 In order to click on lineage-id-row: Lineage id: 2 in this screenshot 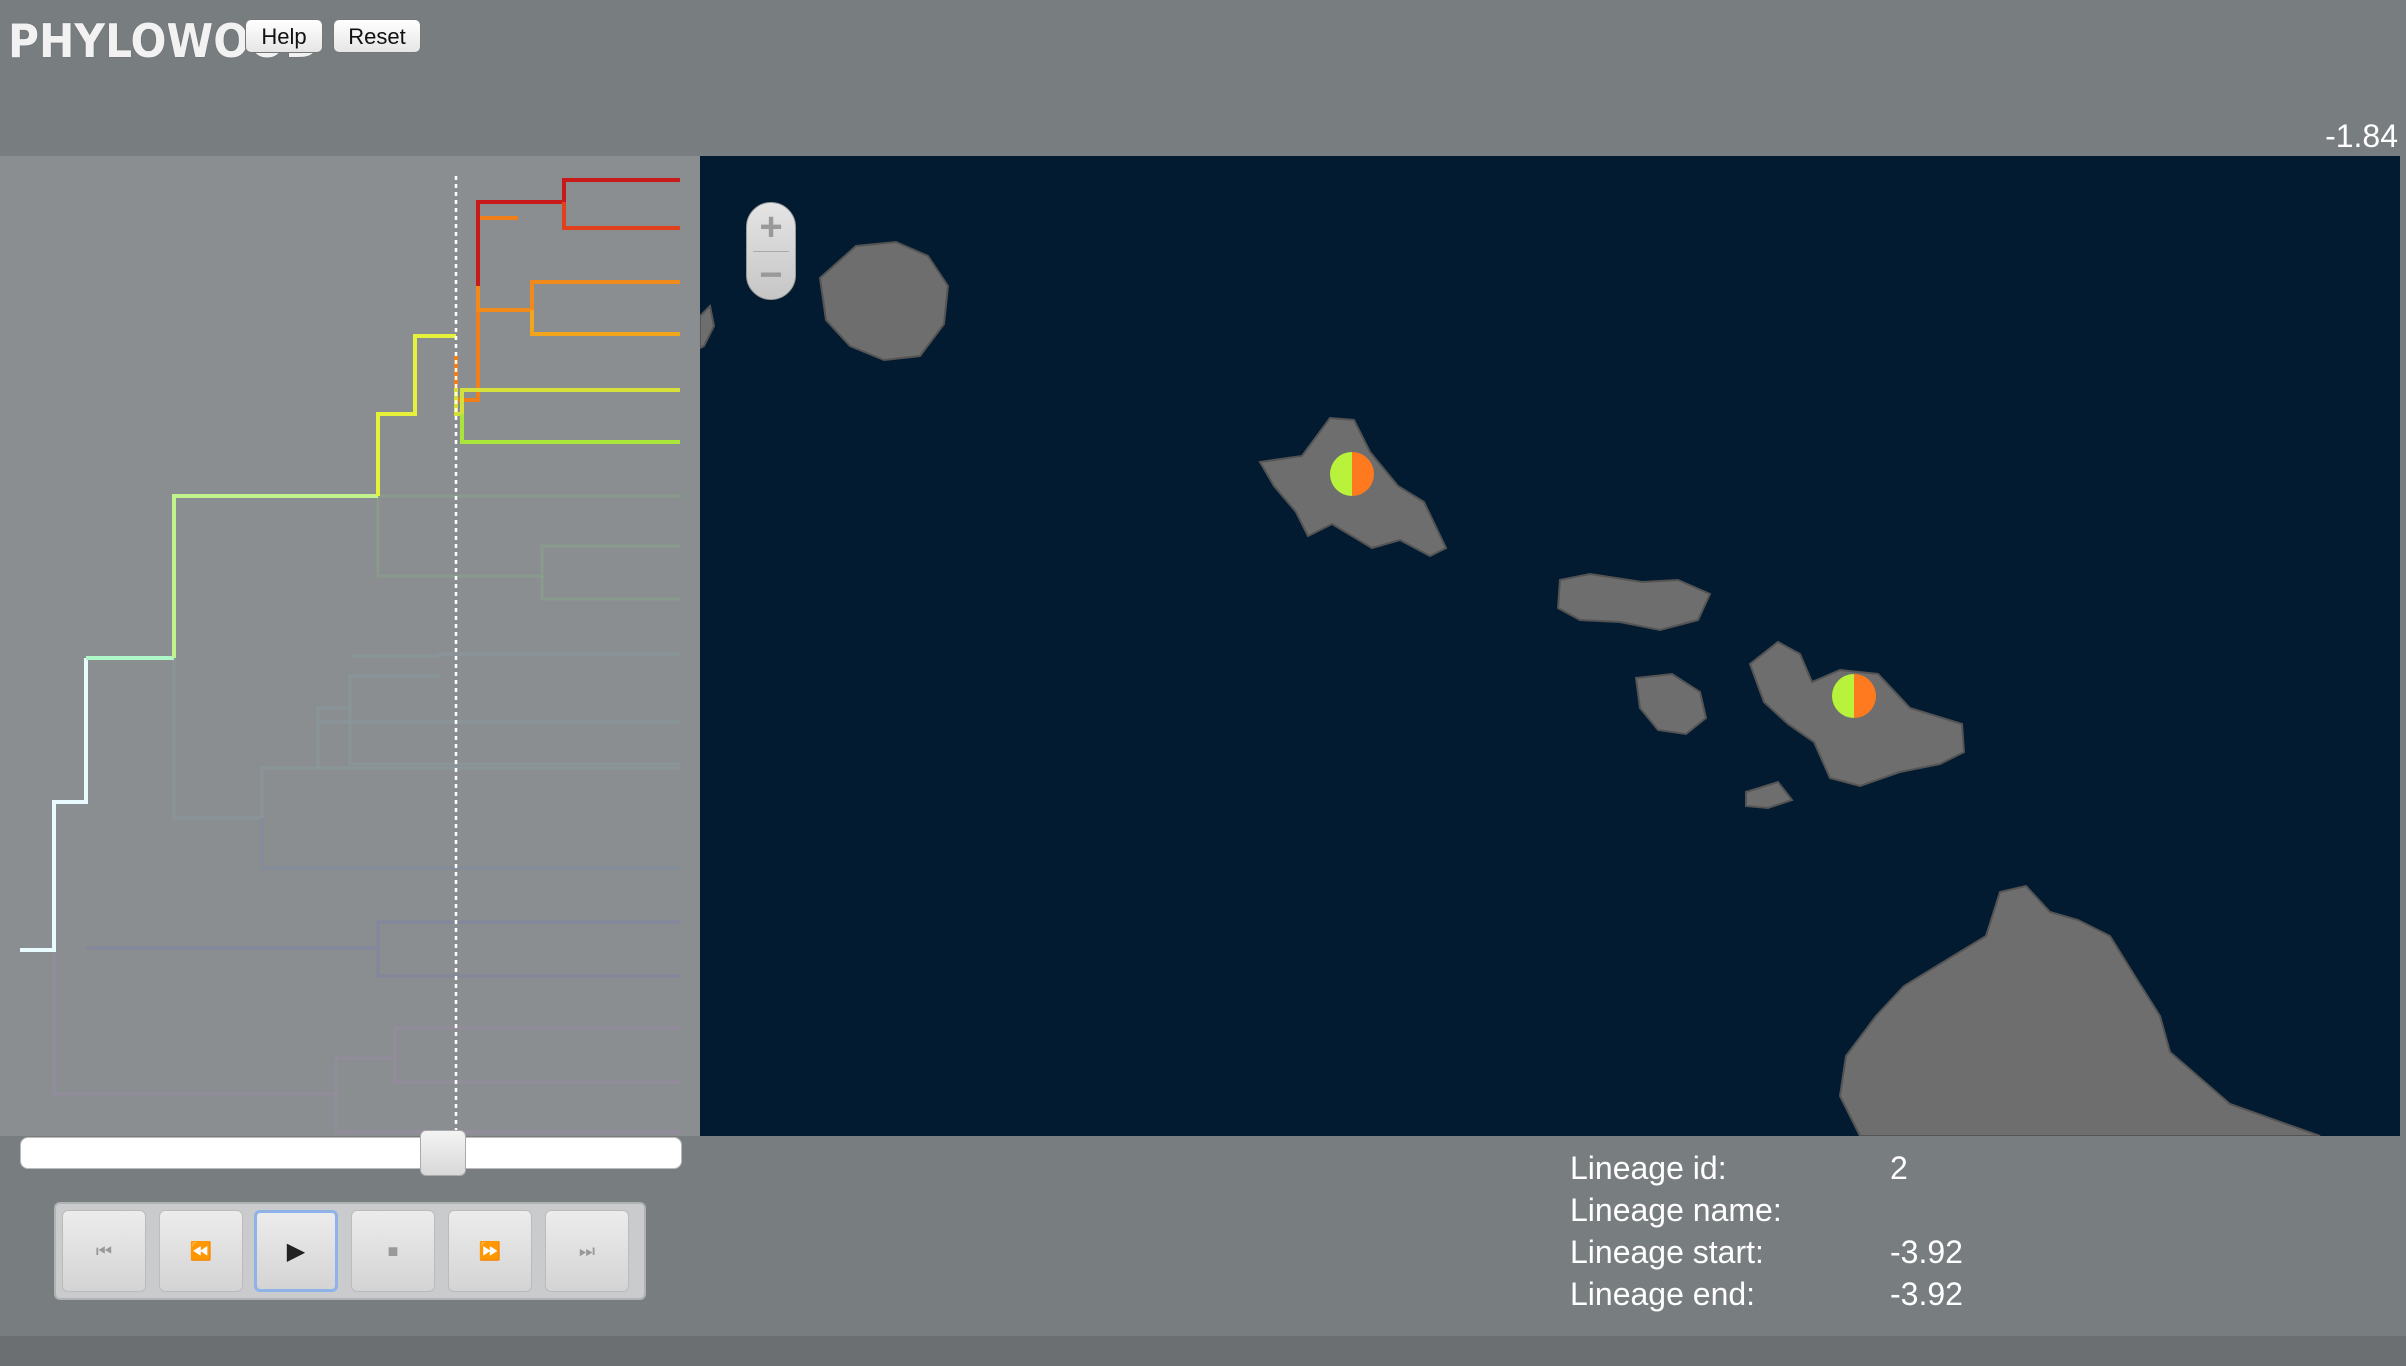, I will do `click(1870, 1171)`.